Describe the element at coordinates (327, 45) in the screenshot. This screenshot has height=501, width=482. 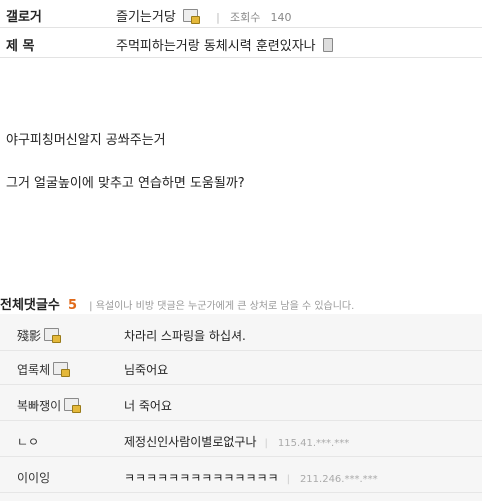
I see `mobile-icon` at that location.